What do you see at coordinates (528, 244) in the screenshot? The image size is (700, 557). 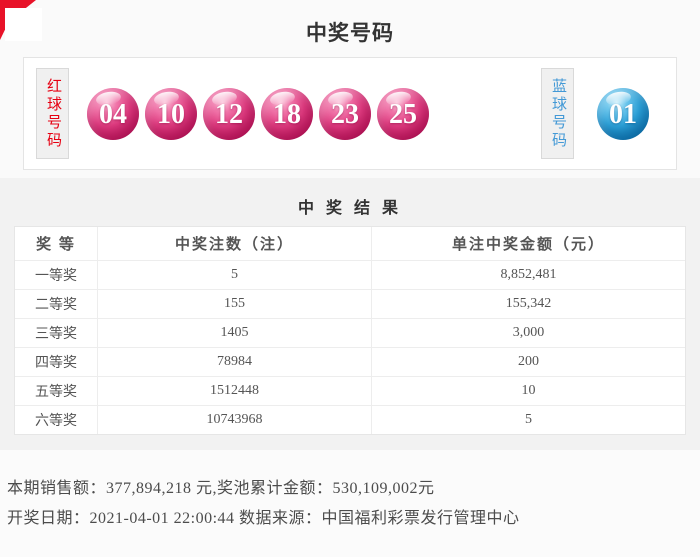 I see `table-cell: 单注中奖金额（元）` at bounding box center [528, 244].